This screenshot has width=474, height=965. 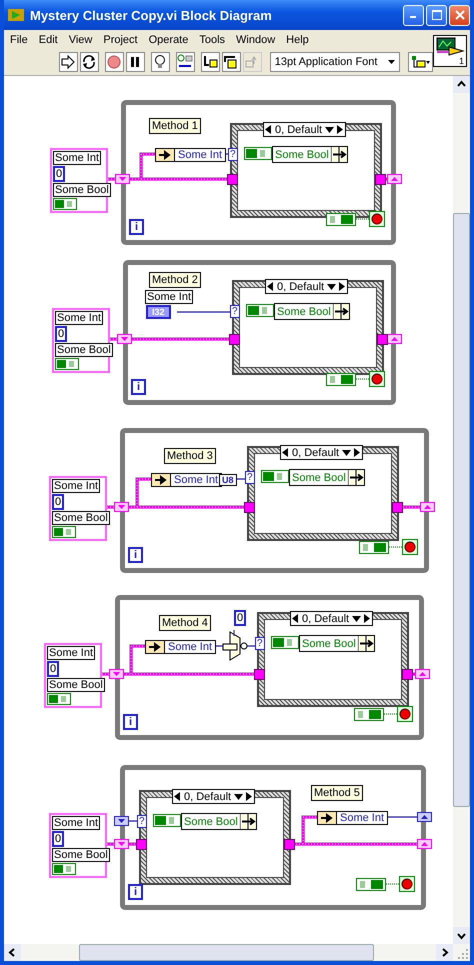 I want to click on menu-item: View, so click(x=80, y=40).